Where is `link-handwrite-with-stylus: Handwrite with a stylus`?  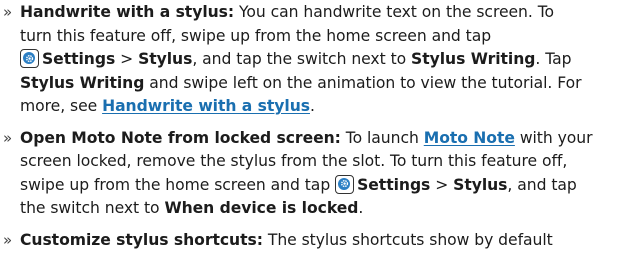
link-handwrite-with-stylus: Handwrite with a stylus is located at coordinates (206, 106).